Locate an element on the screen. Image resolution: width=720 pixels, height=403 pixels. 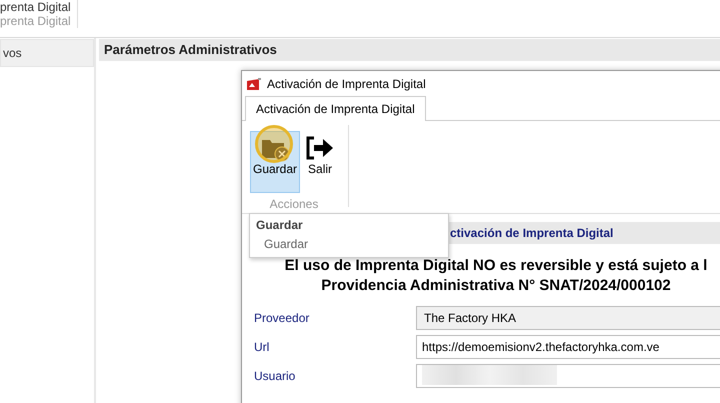
tooltip-title: Guardar is located at coordinates (280, 225).